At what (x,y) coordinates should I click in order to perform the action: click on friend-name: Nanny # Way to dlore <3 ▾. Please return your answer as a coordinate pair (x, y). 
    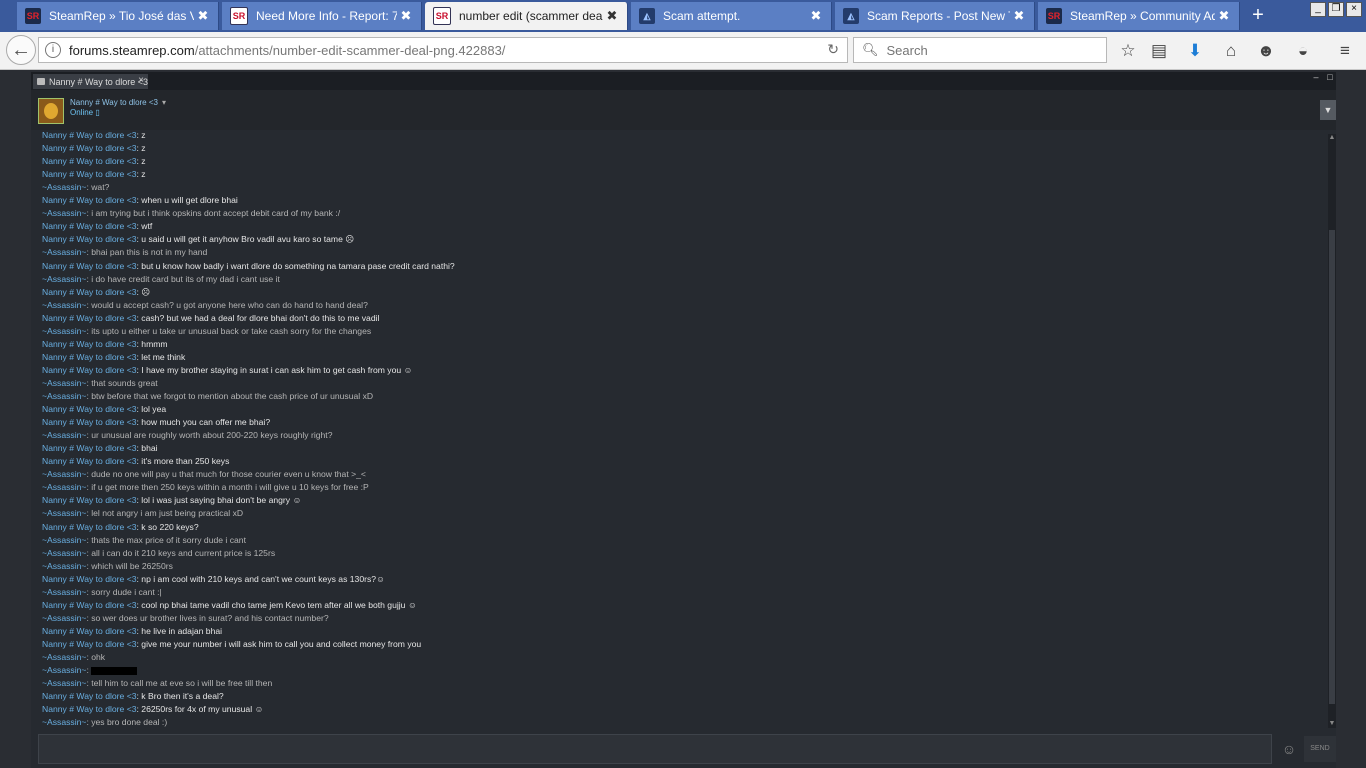
    Looking at the image, I should click on (118, 102).